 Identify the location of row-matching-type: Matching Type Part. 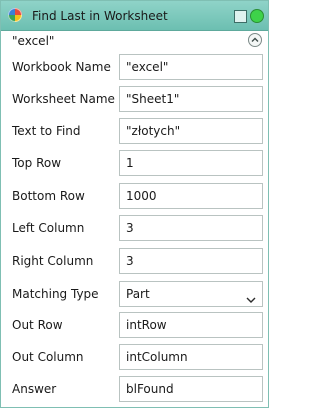
(134, 293).